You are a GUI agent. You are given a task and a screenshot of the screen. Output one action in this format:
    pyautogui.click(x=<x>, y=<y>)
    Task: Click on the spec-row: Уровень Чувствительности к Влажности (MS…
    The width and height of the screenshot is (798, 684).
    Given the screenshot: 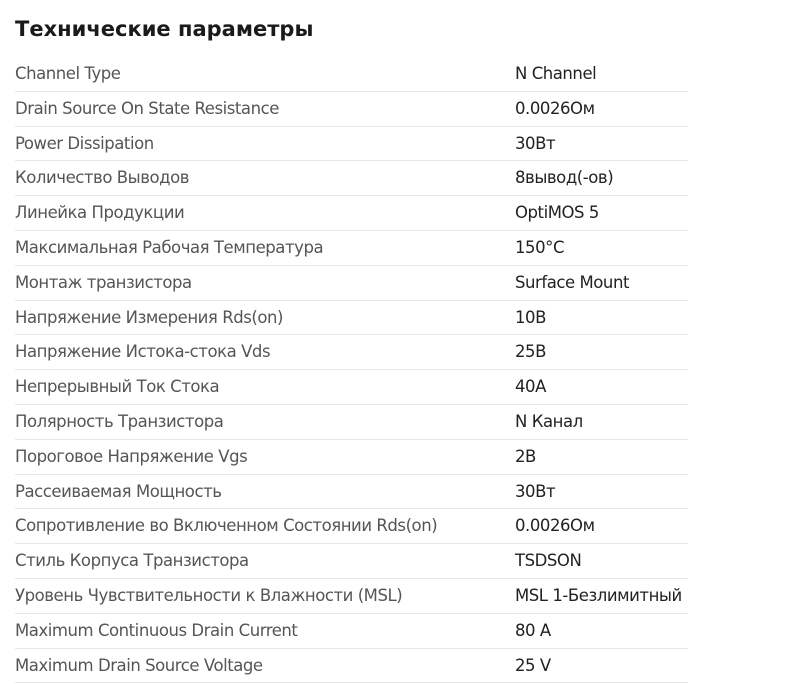 What is the action you would take?
    pyautogui.click(x=351, y=596)
    